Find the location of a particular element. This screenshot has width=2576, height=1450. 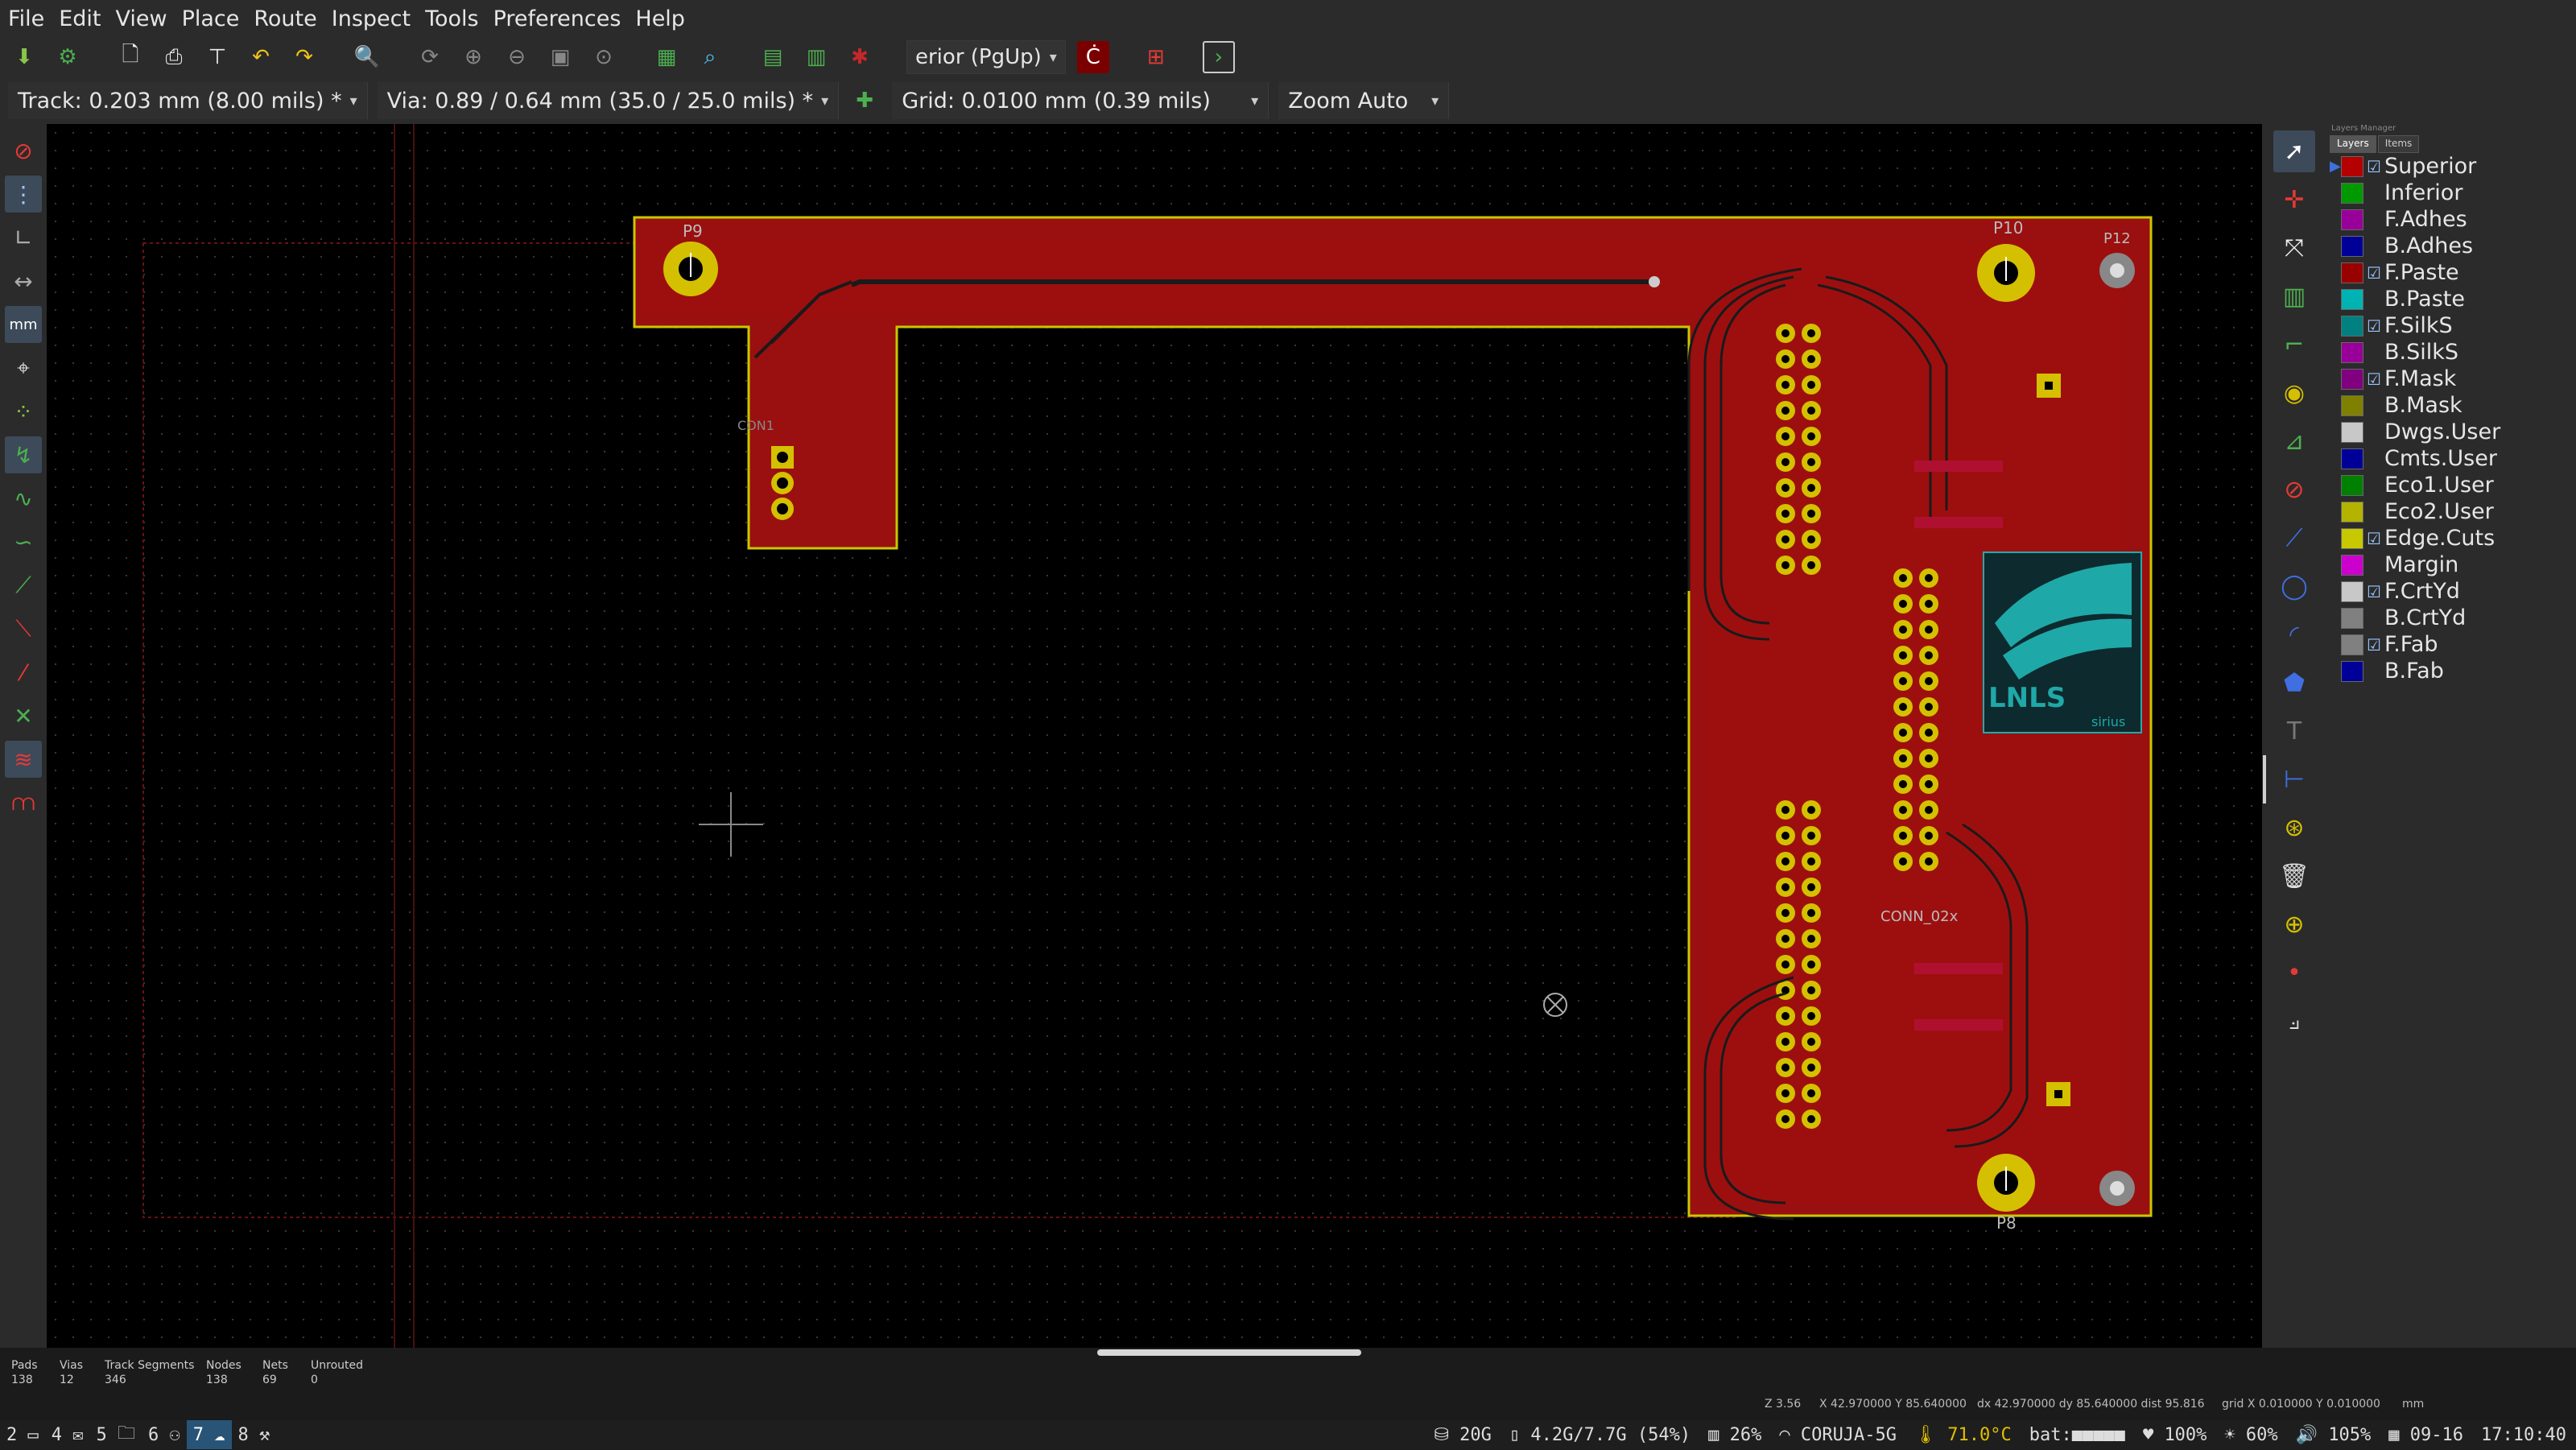

add-footprint-icon: ▥ is located at coordinates (2294, 296).